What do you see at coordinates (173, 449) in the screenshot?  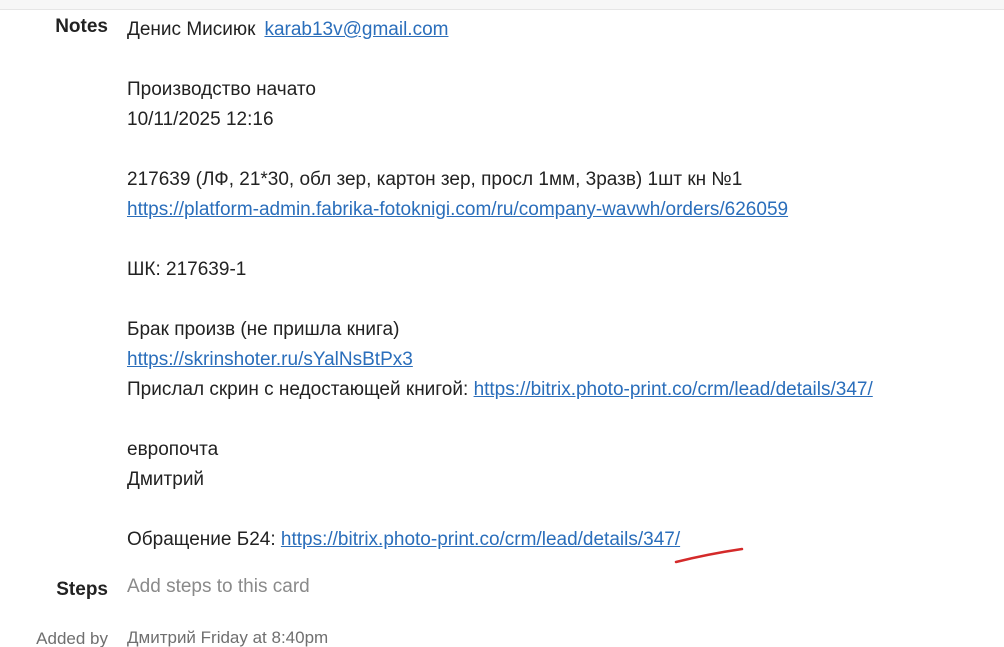 I see `delivery-text: европочта` at bounding box center [173, 449].